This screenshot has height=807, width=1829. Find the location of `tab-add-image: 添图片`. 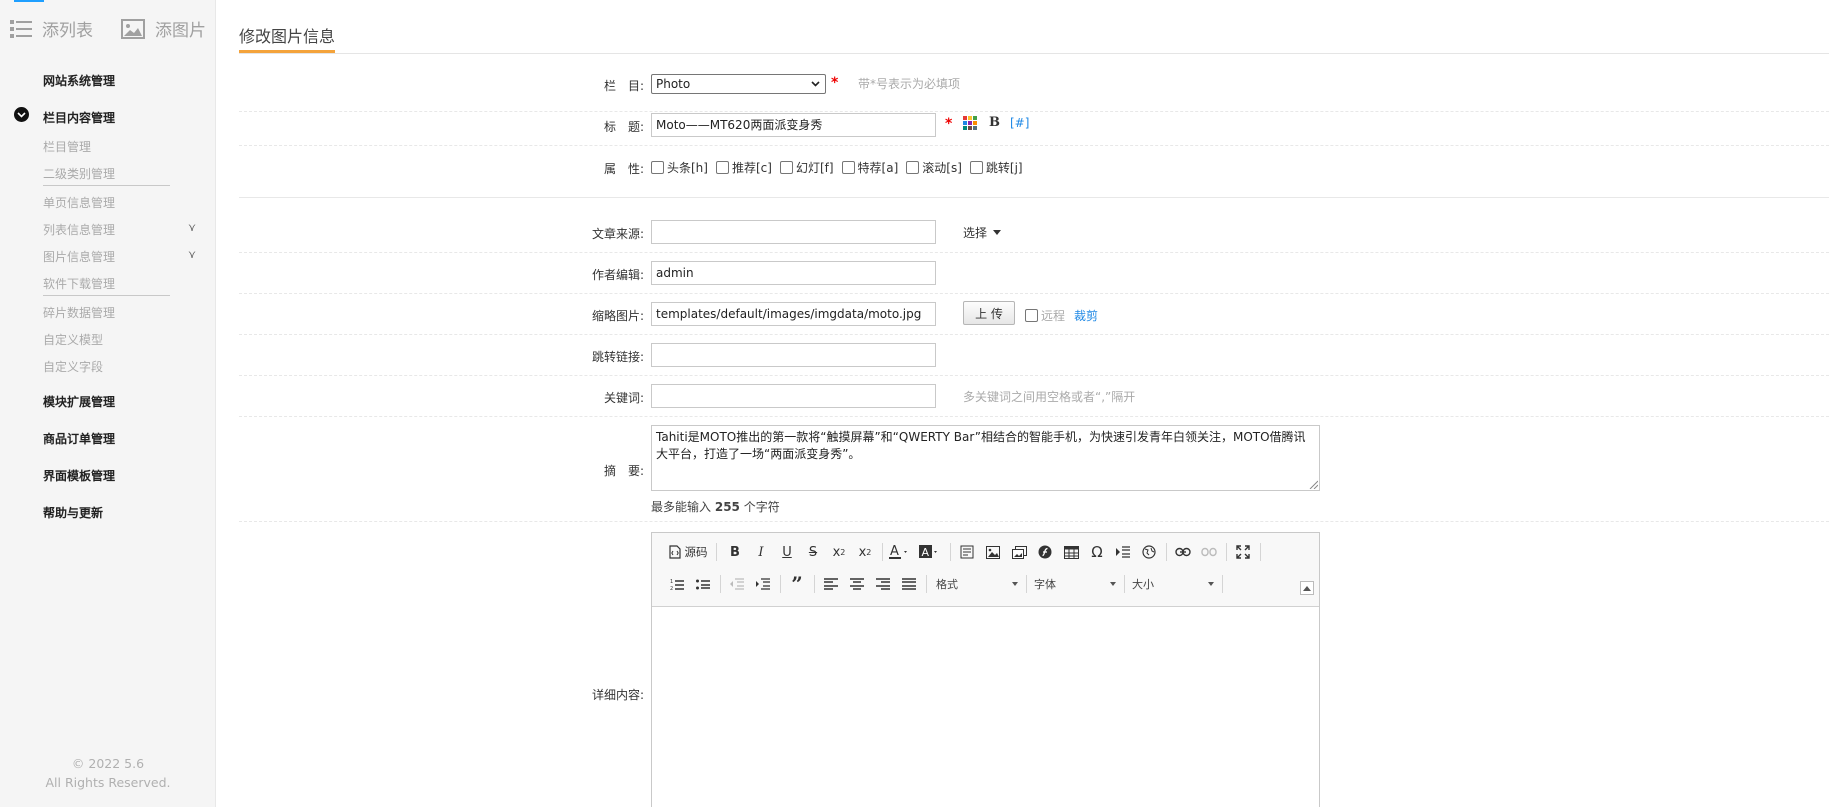

tab-add-image: 添图片 is located at coordinates (163, 28).